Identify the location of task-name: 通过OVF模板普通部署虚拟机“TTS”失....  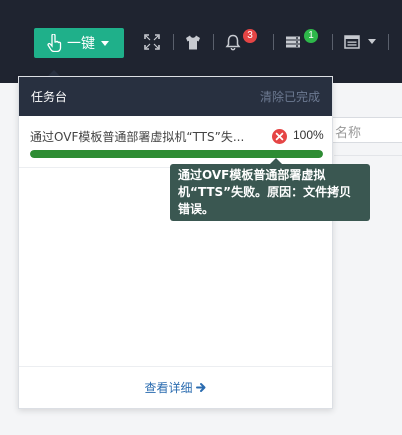
(137, 137).